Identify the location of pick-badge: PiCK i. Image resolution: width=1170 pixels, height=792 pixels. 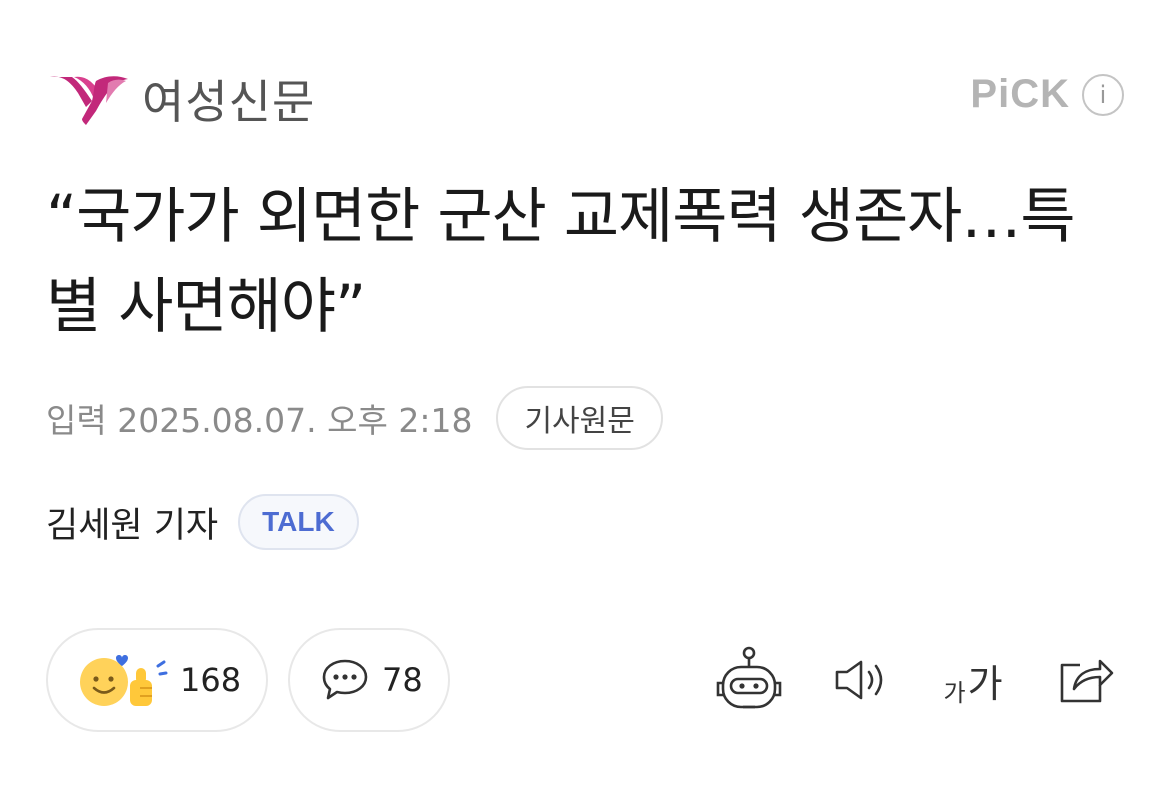
(1047, 94).